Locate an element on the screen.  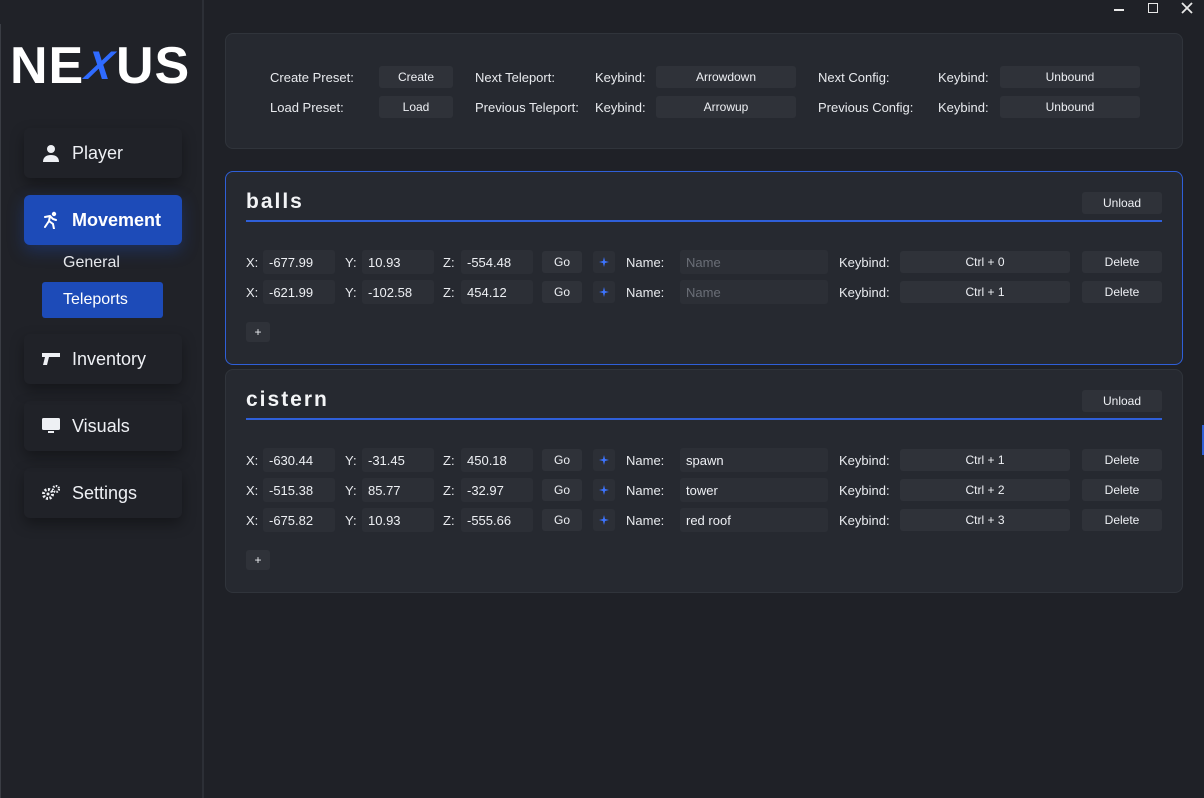
close-button is located at coordinates (1187, 8).